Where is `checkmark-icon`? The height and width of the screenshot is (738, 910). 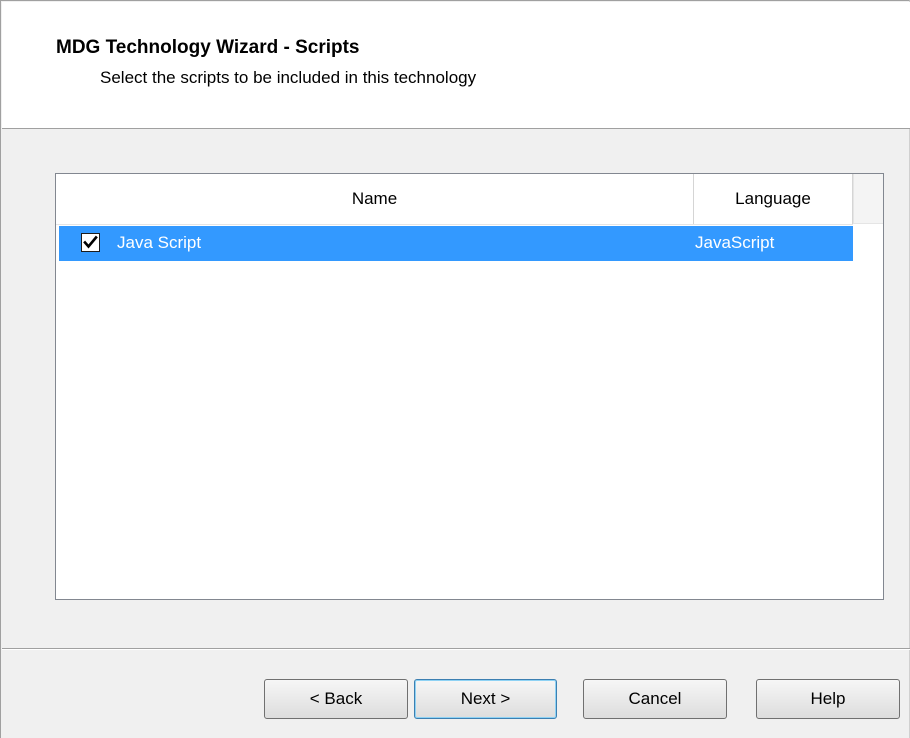 checkmark-icon is located at coordinates (90, 242).